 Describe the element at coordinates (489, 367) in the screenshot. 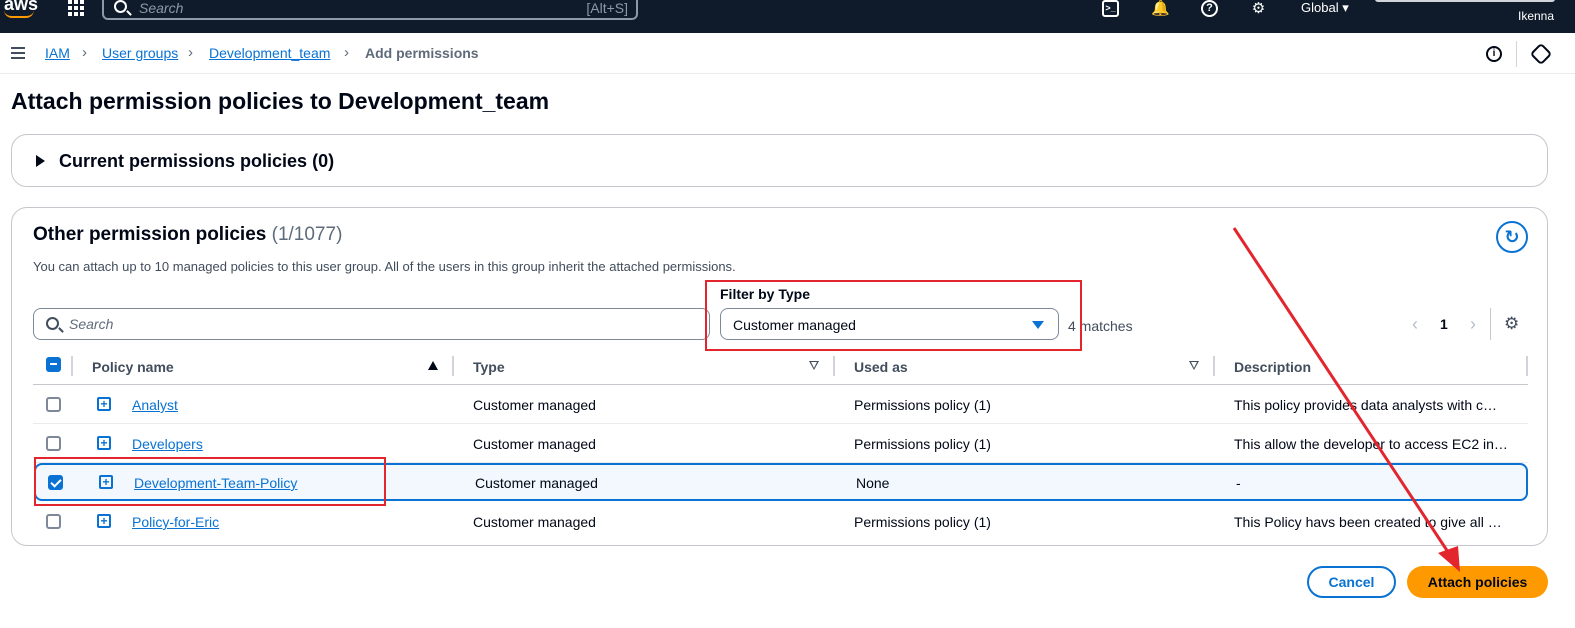

I see `column-header-type: Type` at that location.